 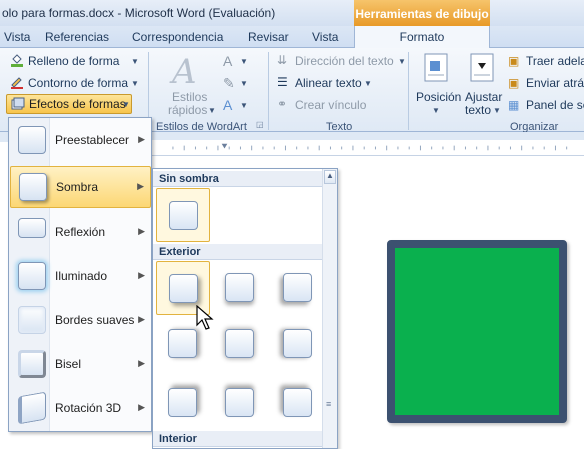 I want to click on glow-icon, so click(x=32, y=276).